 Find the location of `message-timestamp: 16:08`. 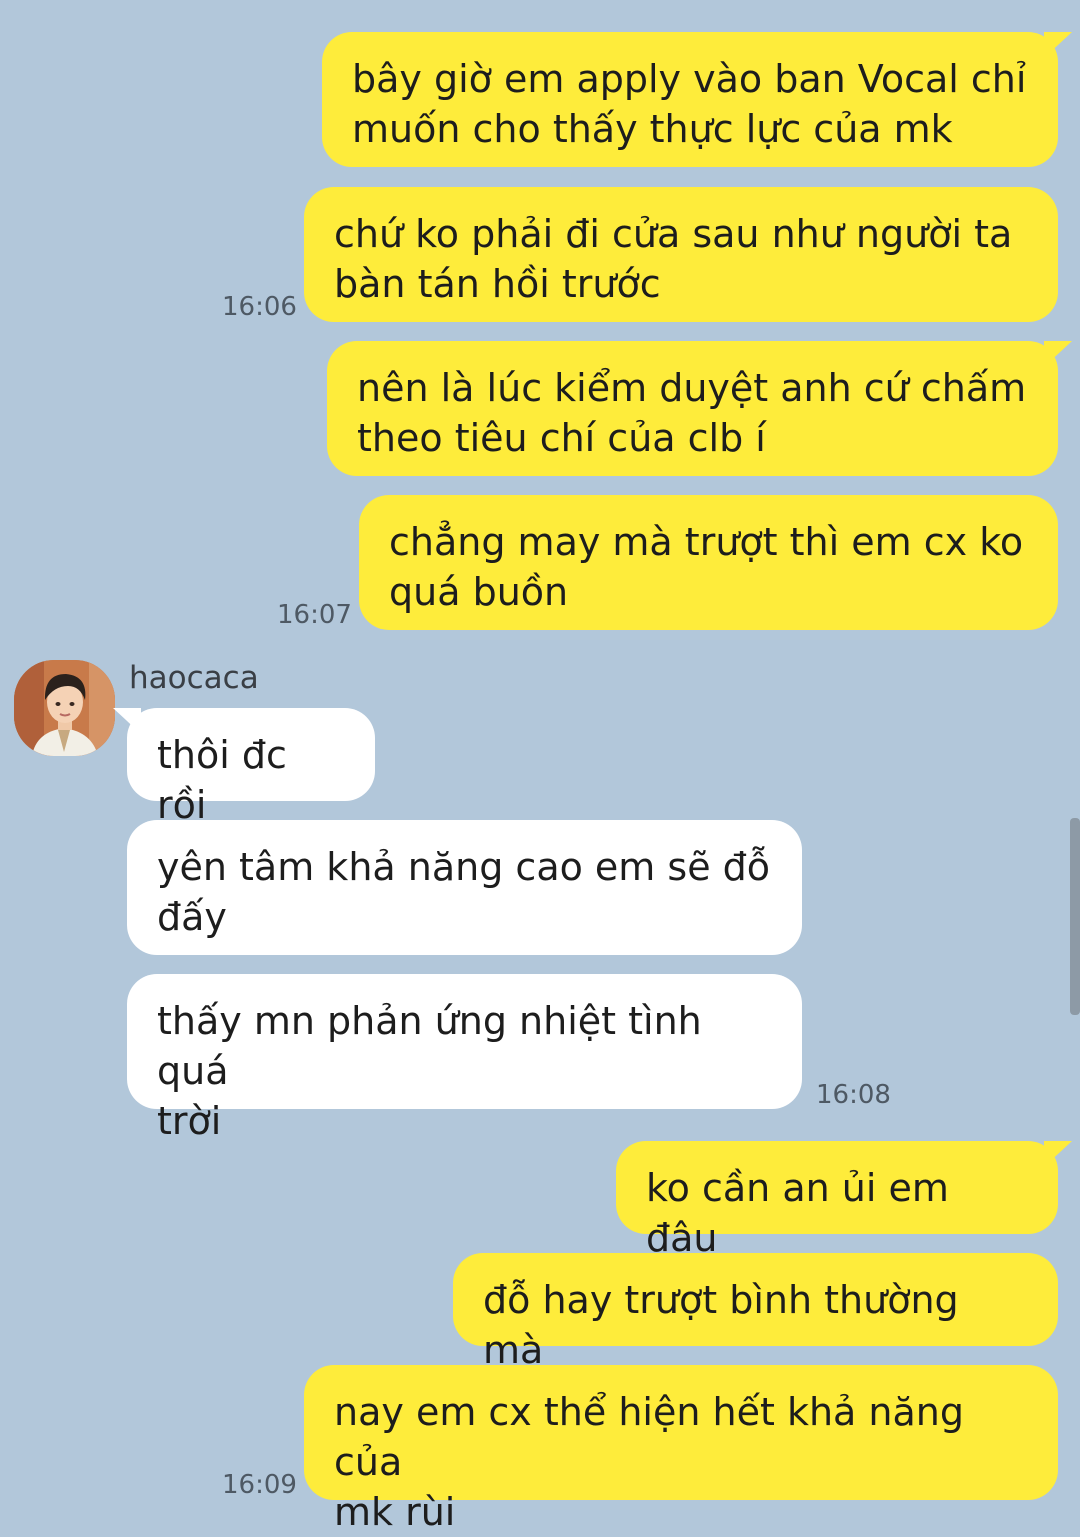

message-timestamp: 16:08 is located at coordinates (853, 1095).